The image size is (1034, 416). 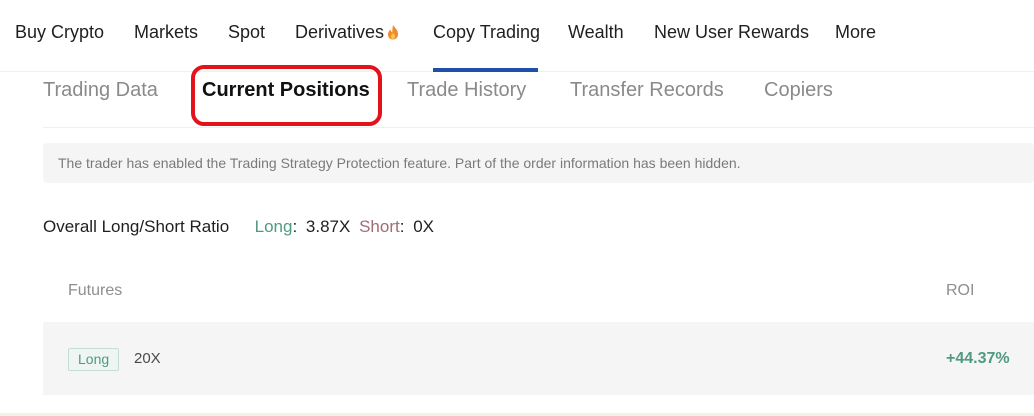 I want to click on tab-transfer-records: Transfer Records, so click(x=647, y=90).